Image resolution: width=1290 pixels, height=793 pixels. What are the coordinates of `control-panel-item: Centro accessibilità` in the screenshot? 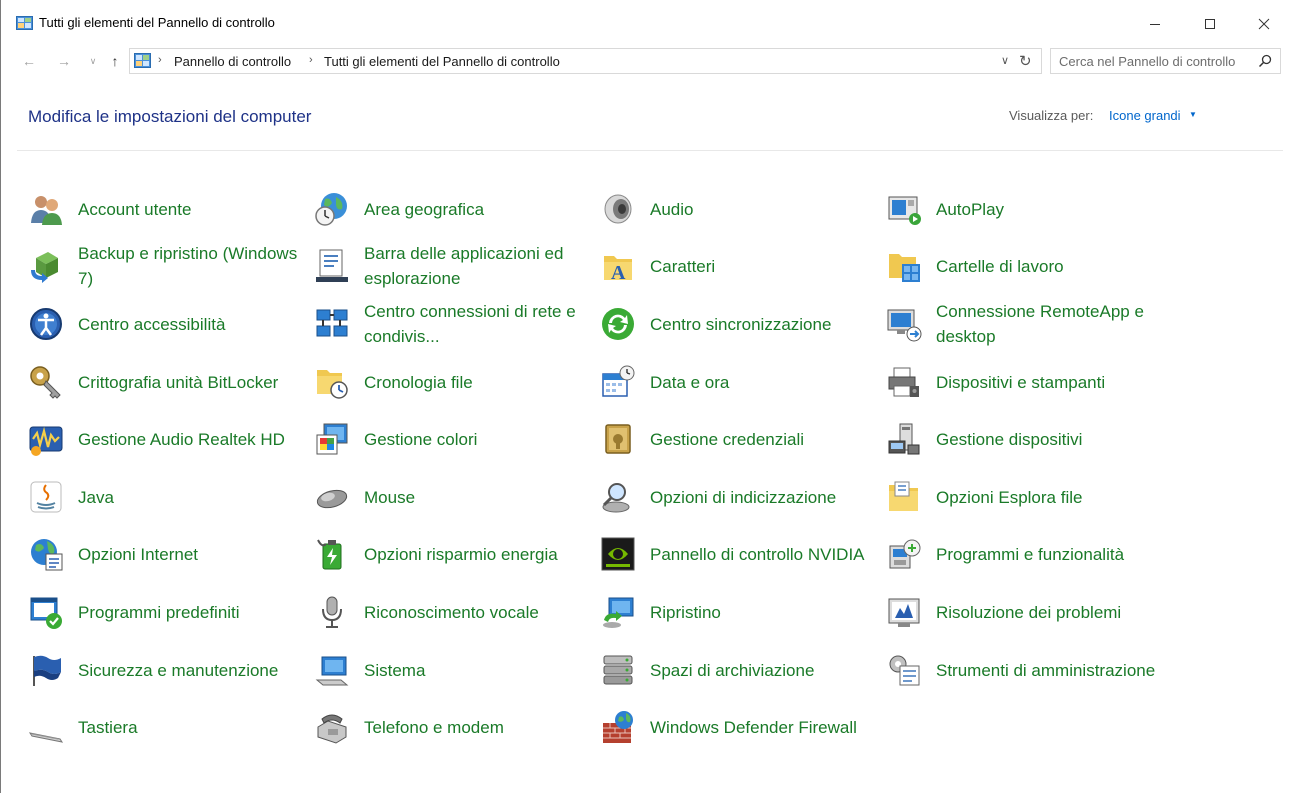 It's located at (170, 324).